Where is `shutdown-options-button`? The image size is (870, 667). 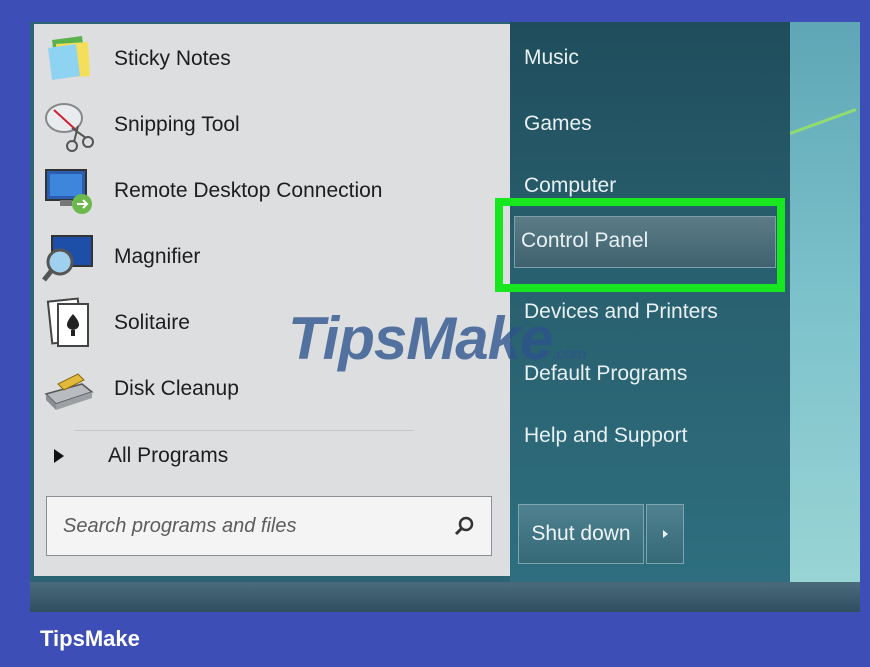 shutdown-options-button is located at coordinates (665, 534).